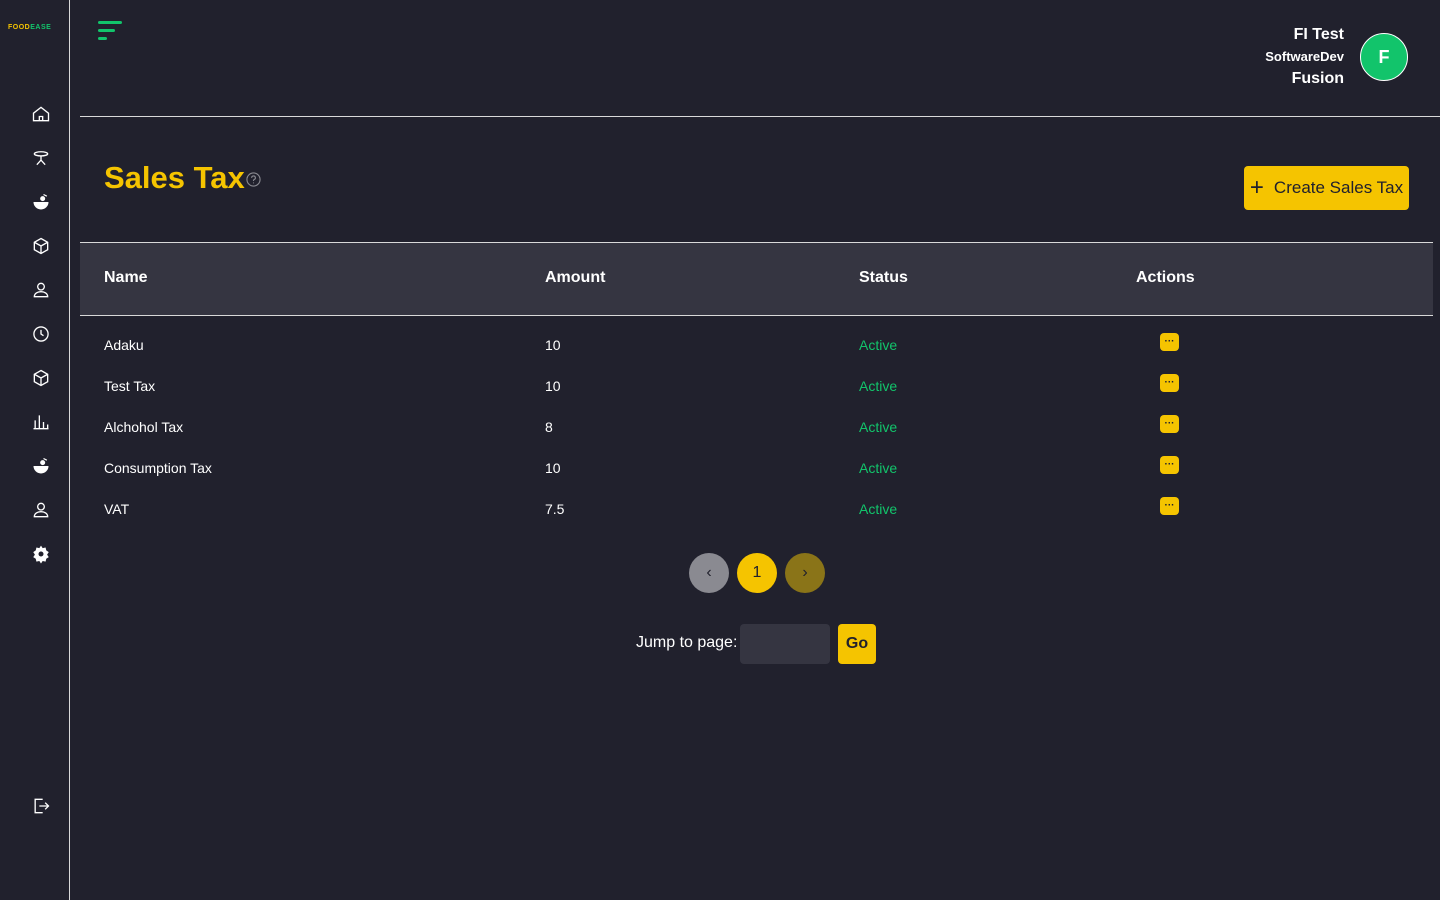 This screenshot has width=1440, height=900. I want to click on chevron-left-icon: ‹, so click(709, 572).